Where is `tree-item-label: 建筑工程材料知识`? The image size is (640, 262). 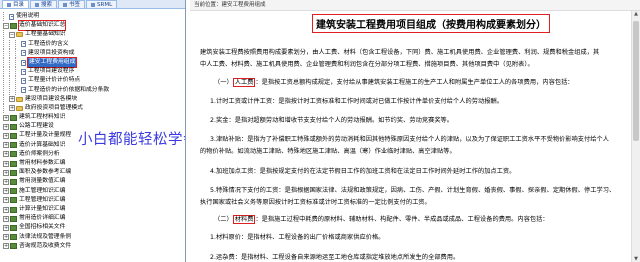 tree-item-label: 建筑工程材料知识 is located at coordinates (42, 117).